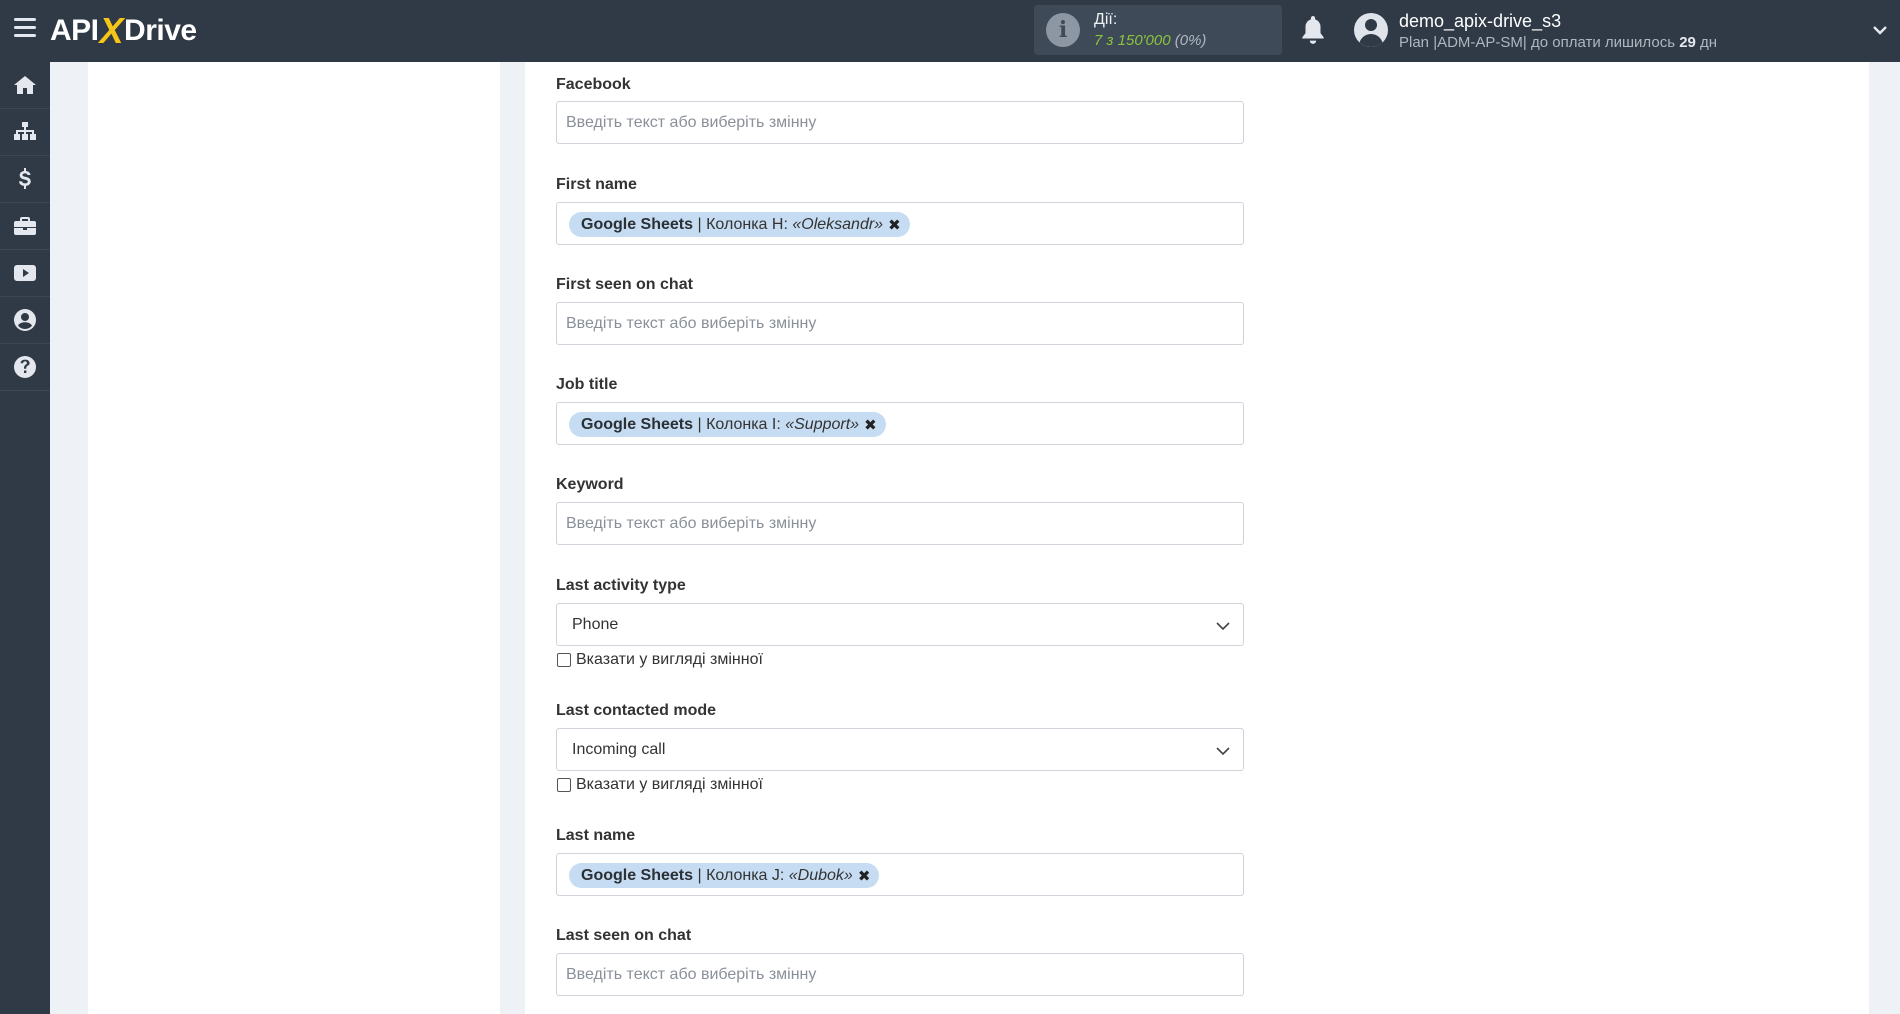 This screenshot has width=1900, height=1014. What do you see at coordinates (900, 122) in the screenshot?
I see `facebook-input: Введіть текст або виберіть змінну` at bounding box center [900, 122].